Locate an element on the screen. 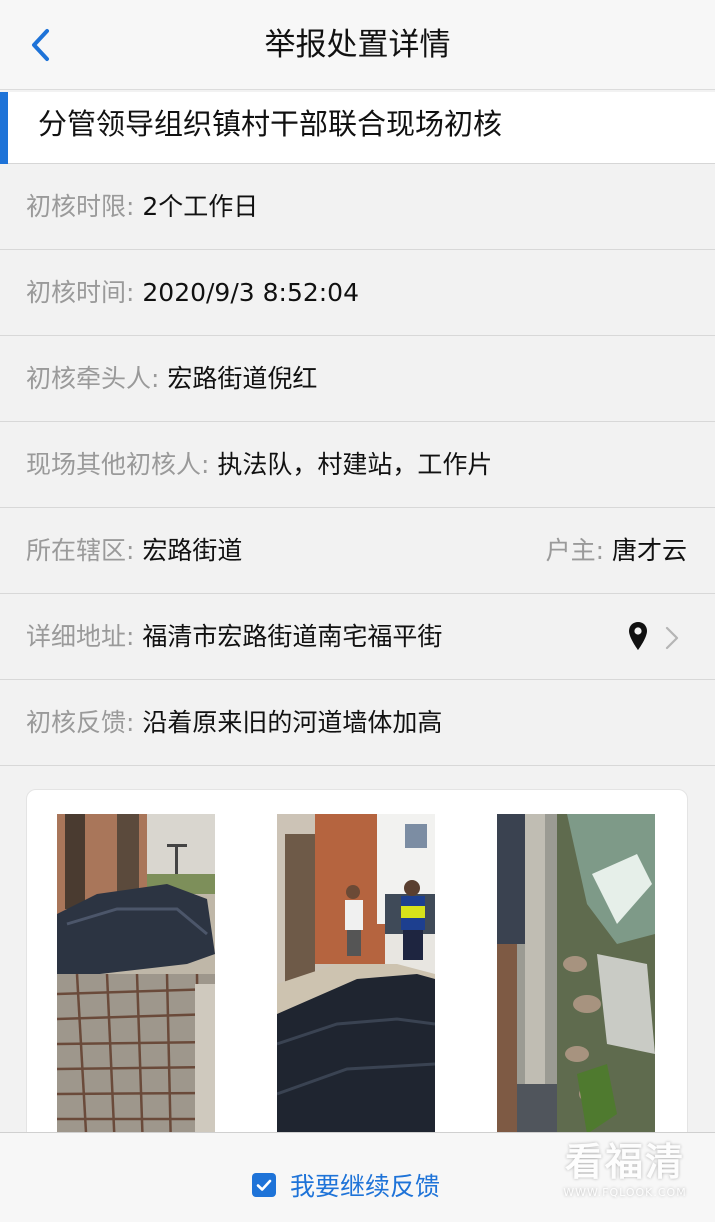  district-value: 宏路街道 is located at coordinates (192, 550).